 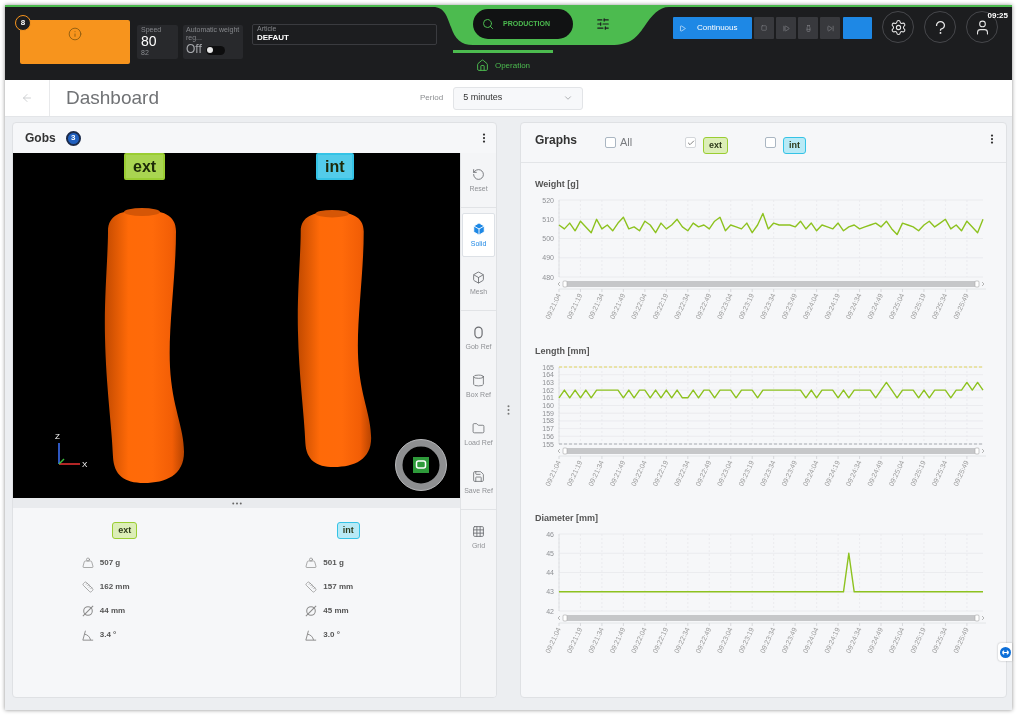 What do you see at coordinates (69, 454) in the screenshot?
I see `axis-icon` at bounding box center [69, 454].